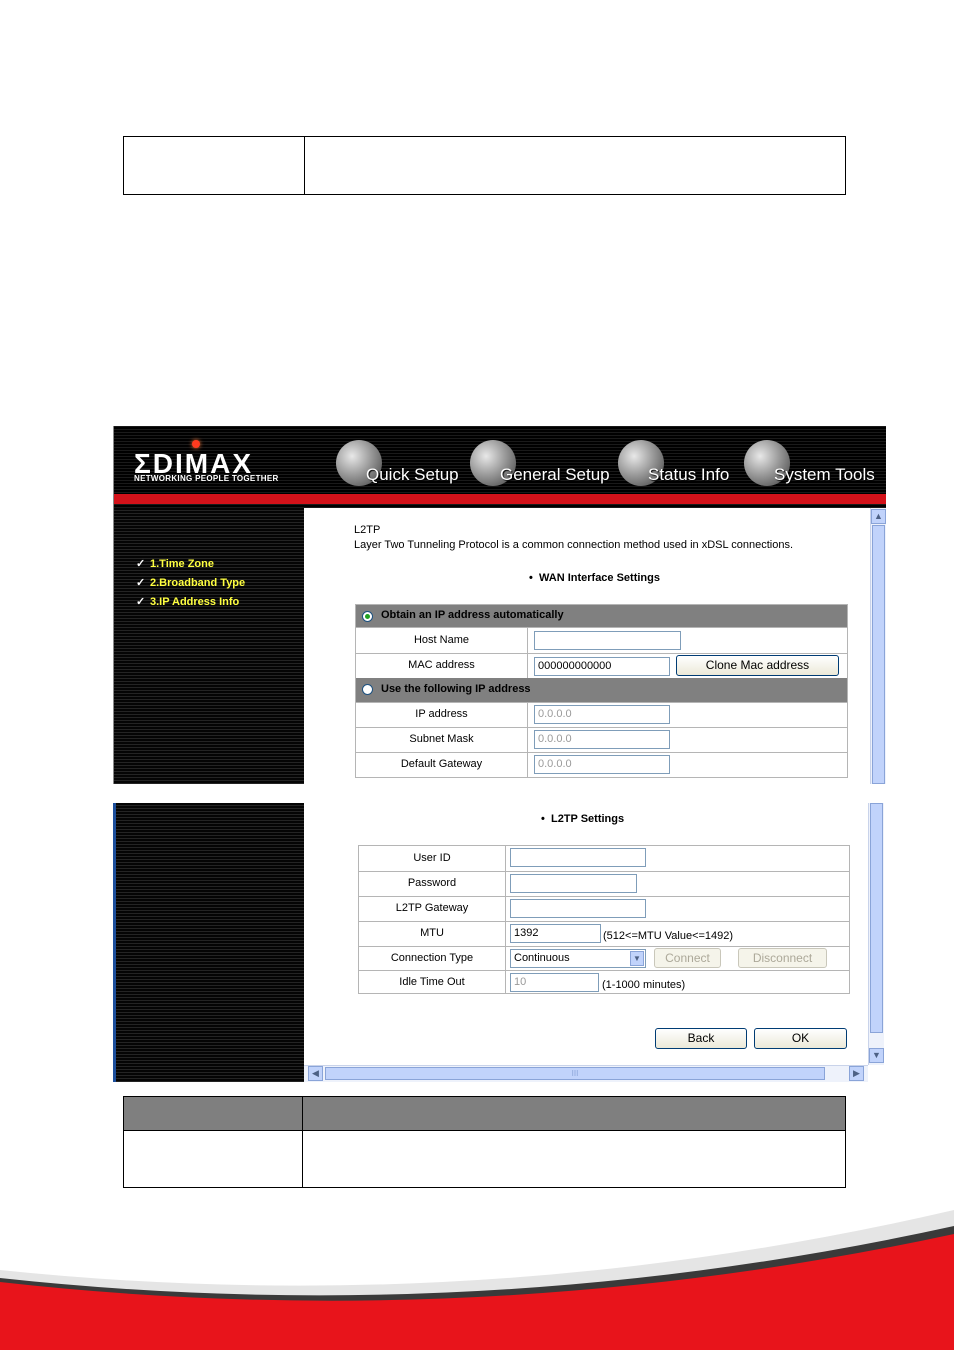  I want to click on horizontal-scroll-thumb: III, so click(575, 1073).